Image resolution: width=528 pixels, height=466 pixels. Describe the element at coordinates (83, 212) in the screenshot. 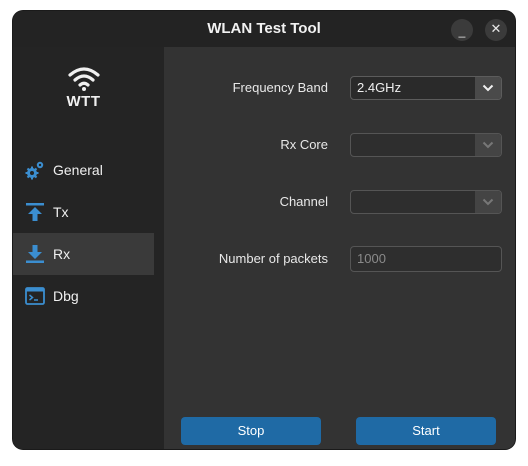

I see `sidebar-item-tx: Tx` at that location.